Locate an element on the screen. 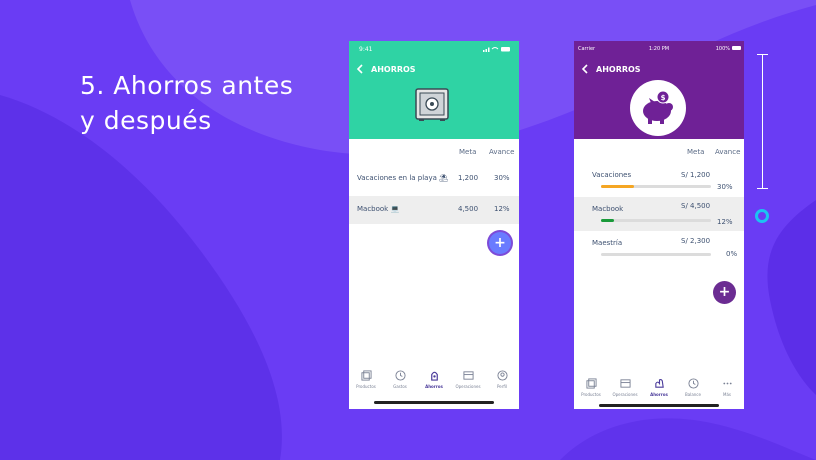 The width and height of the screenshot is (816, 460). status-bar: 9:41 is located at coordinates (434, 50).